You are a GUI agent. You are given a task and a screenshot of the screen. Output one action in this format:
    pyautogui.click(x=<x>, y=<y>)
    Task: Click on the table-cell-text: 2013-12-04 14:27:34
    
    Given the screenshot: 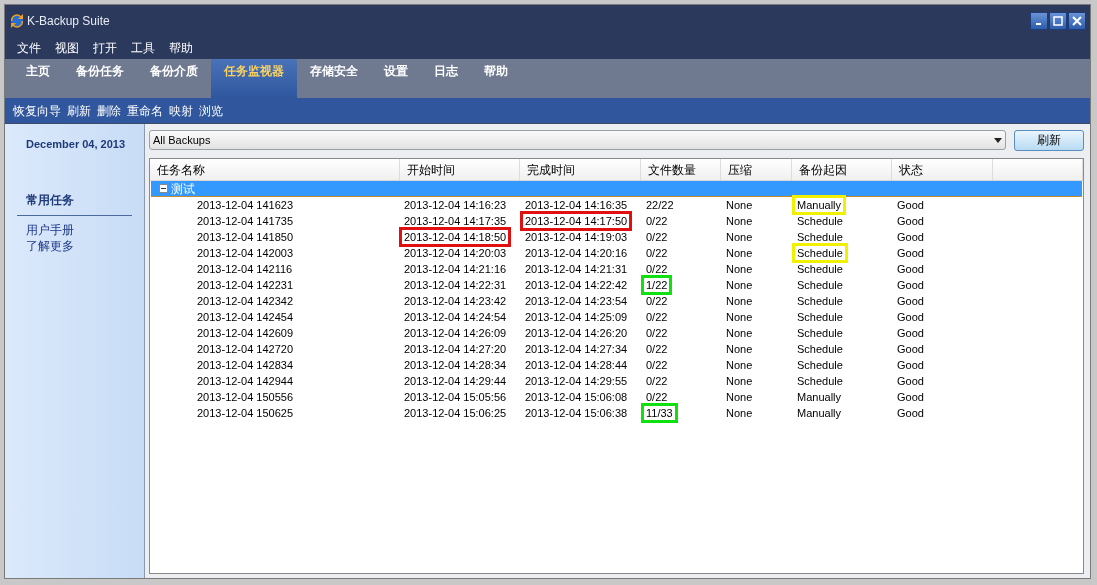 What is the action you would take?
    pyautogui.click(x=576, y=349)
    